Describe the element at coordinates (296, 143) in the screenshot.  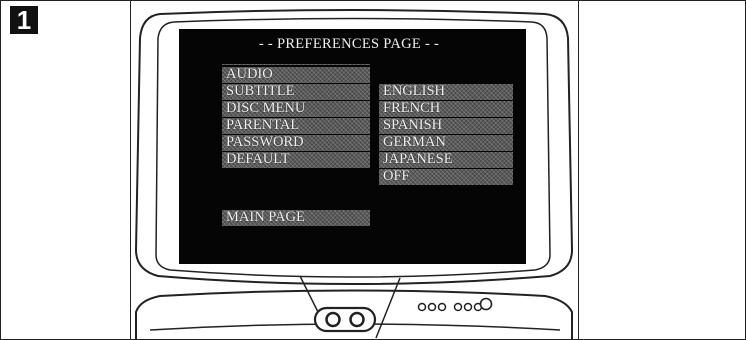
I see `menu-item-password: PASSWORD` at that location.